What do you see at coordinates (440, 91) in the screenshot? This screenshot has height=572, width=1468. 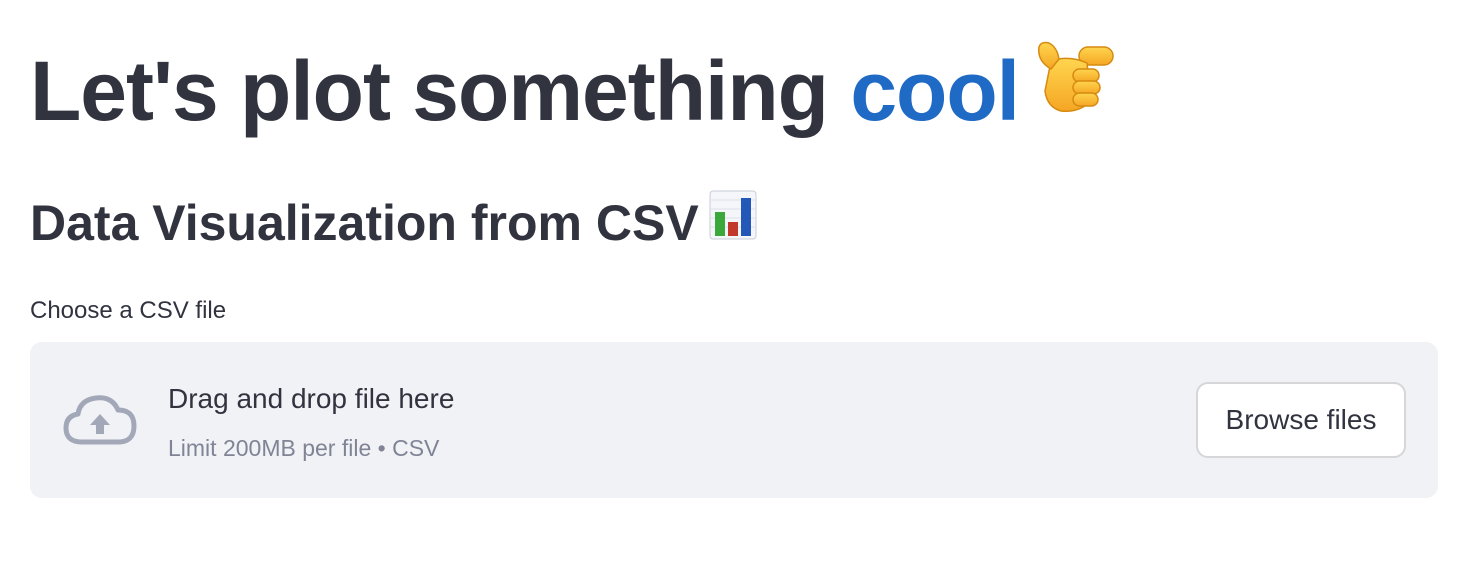 I see `page-title-text: Let's plot something` at bounding box center [440, 91].